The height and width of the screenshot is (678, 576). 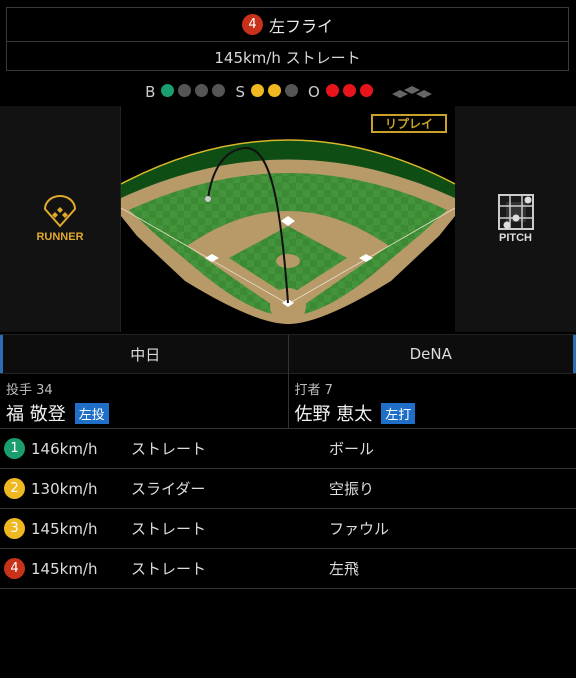 What do you see at coordinates (288, 261) in the screenshot?
I see `pitchers-mound` at bounding box center [288, 261].